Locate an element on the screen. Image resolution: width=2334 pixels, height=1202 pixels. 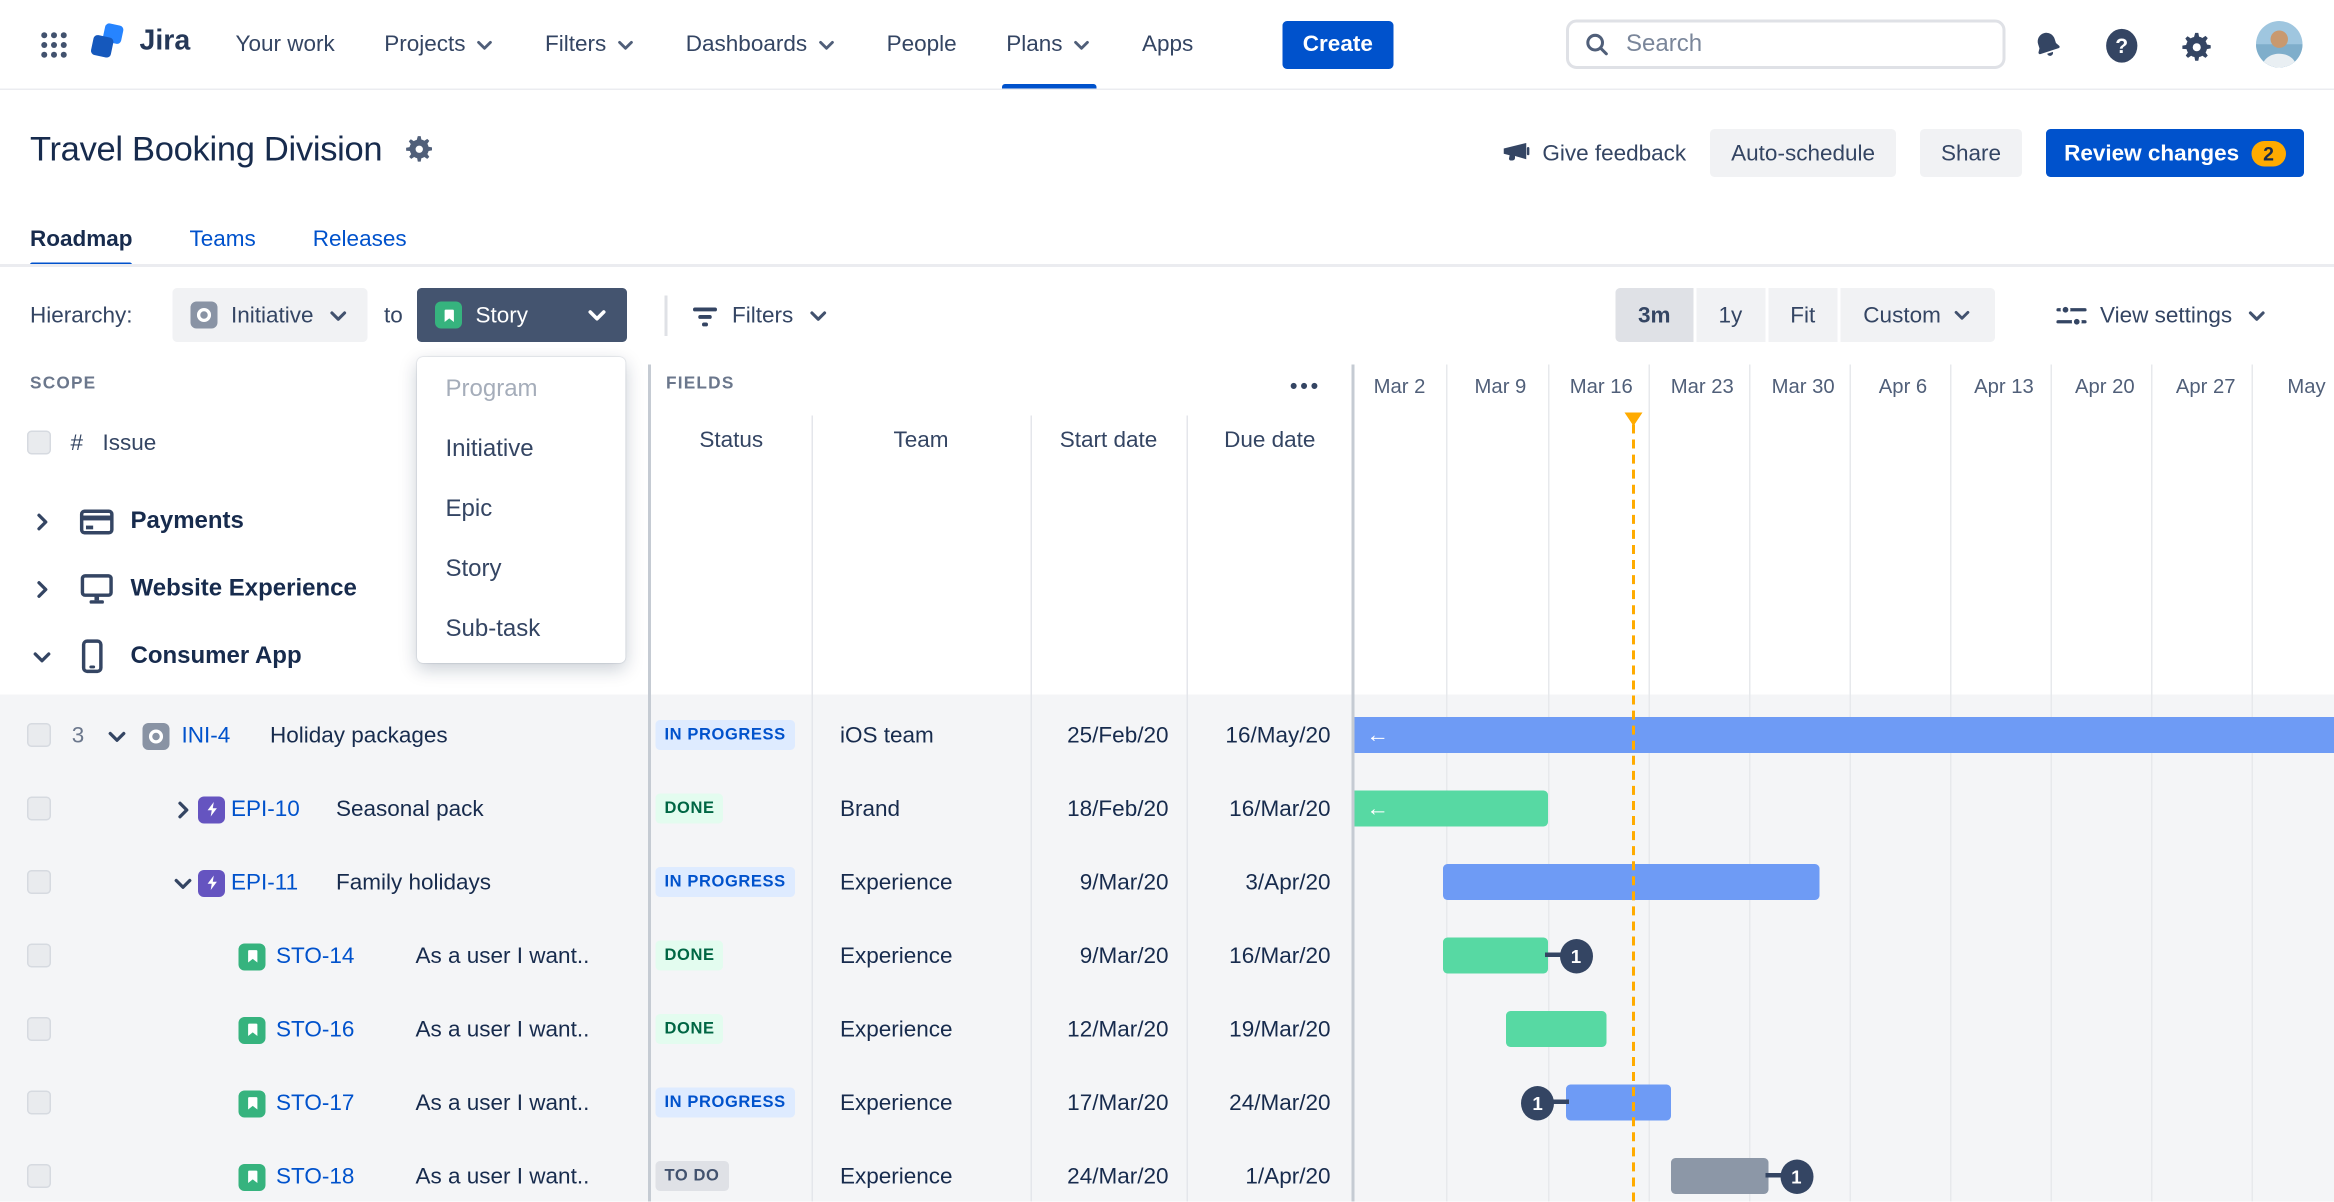
group-name: Consumer App is located at coordinates (216, 655).